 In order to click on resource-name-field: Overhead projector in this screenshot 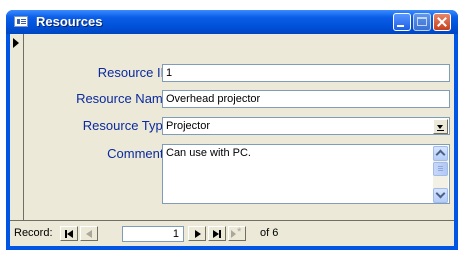, I will do `click(306, 99)`.